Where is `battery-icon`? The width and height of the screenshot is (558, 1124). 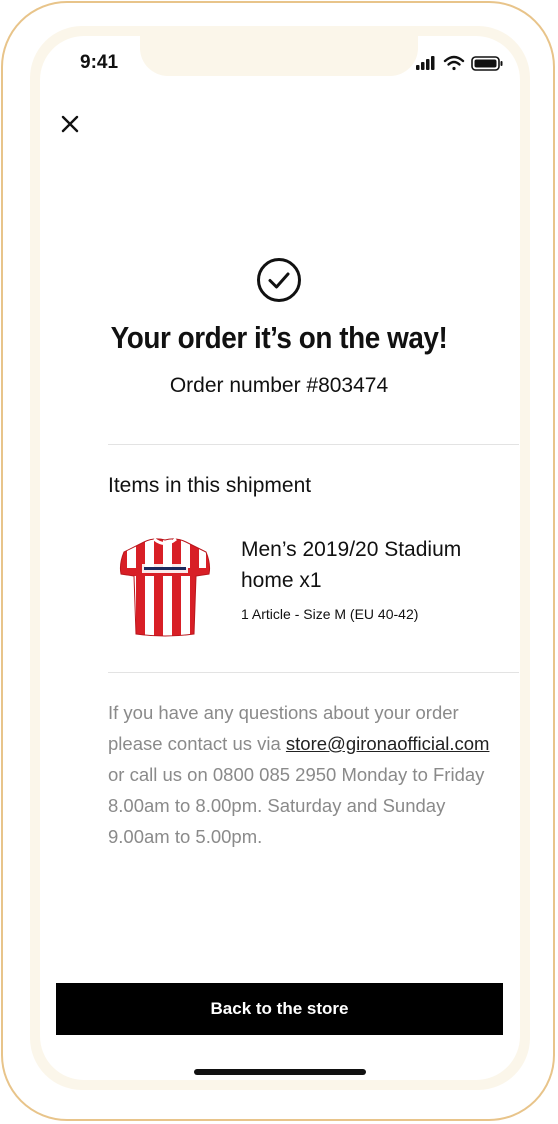
battery-icon is located at coordinates (487, 63).